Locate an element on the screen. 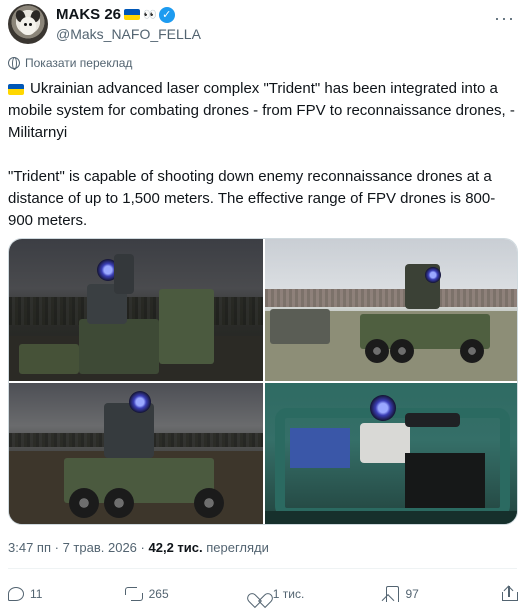  avatar-face is located at coordinates (28, 26).